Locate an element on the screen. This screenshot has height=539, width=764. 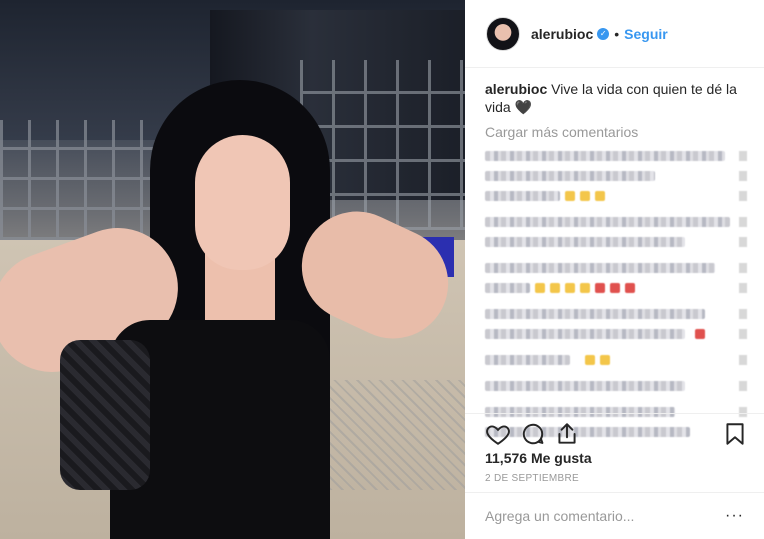
post-header: alerubioc ✓ • Seguir is located at coordinates (614, 34).